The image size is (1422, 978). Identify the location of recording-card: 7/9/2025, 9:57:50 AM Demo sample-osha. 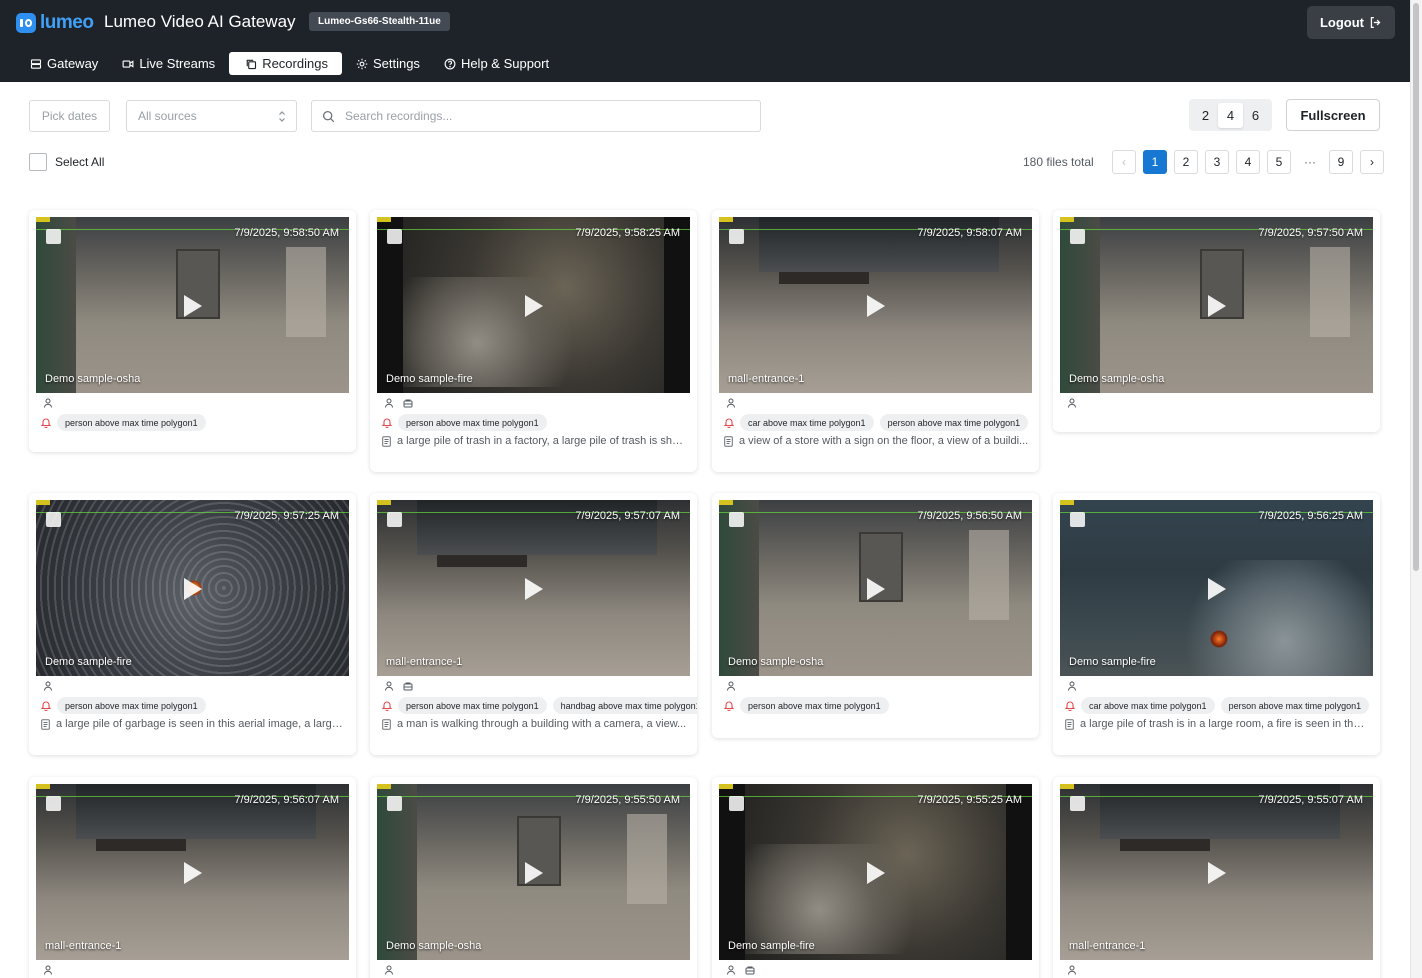
(1216, 321).